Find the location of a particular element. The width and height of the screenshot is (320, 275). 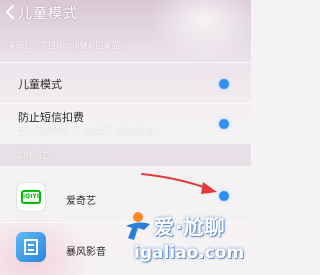

app-name: 爱奇艺 is located at coordinates (81, 201).